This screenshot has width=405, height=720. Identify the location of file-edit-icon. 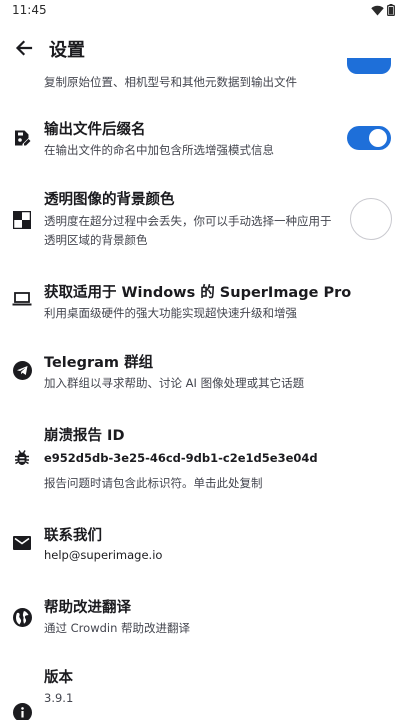
(22, 138).